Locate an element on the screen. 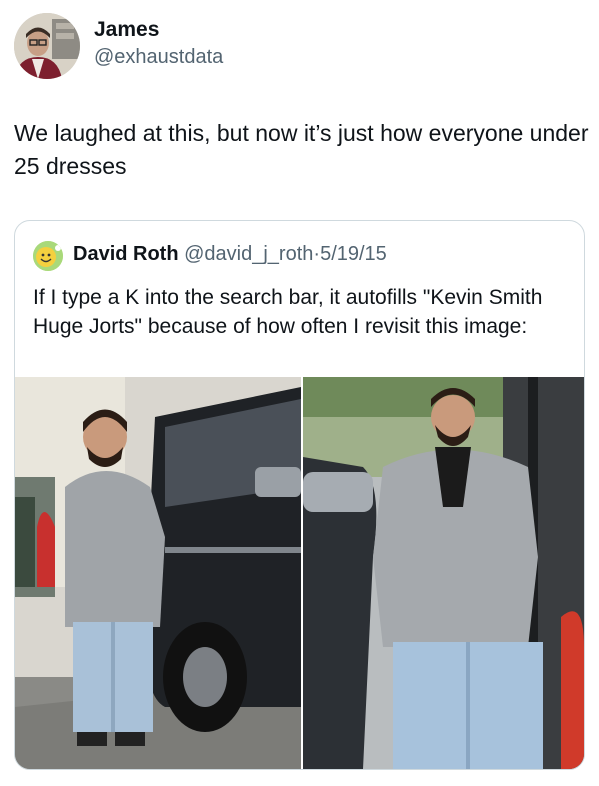 The height and width of the screenshot is (786, 599). quoted-handle: @david_j_roth is located at coordinates (248, 254).